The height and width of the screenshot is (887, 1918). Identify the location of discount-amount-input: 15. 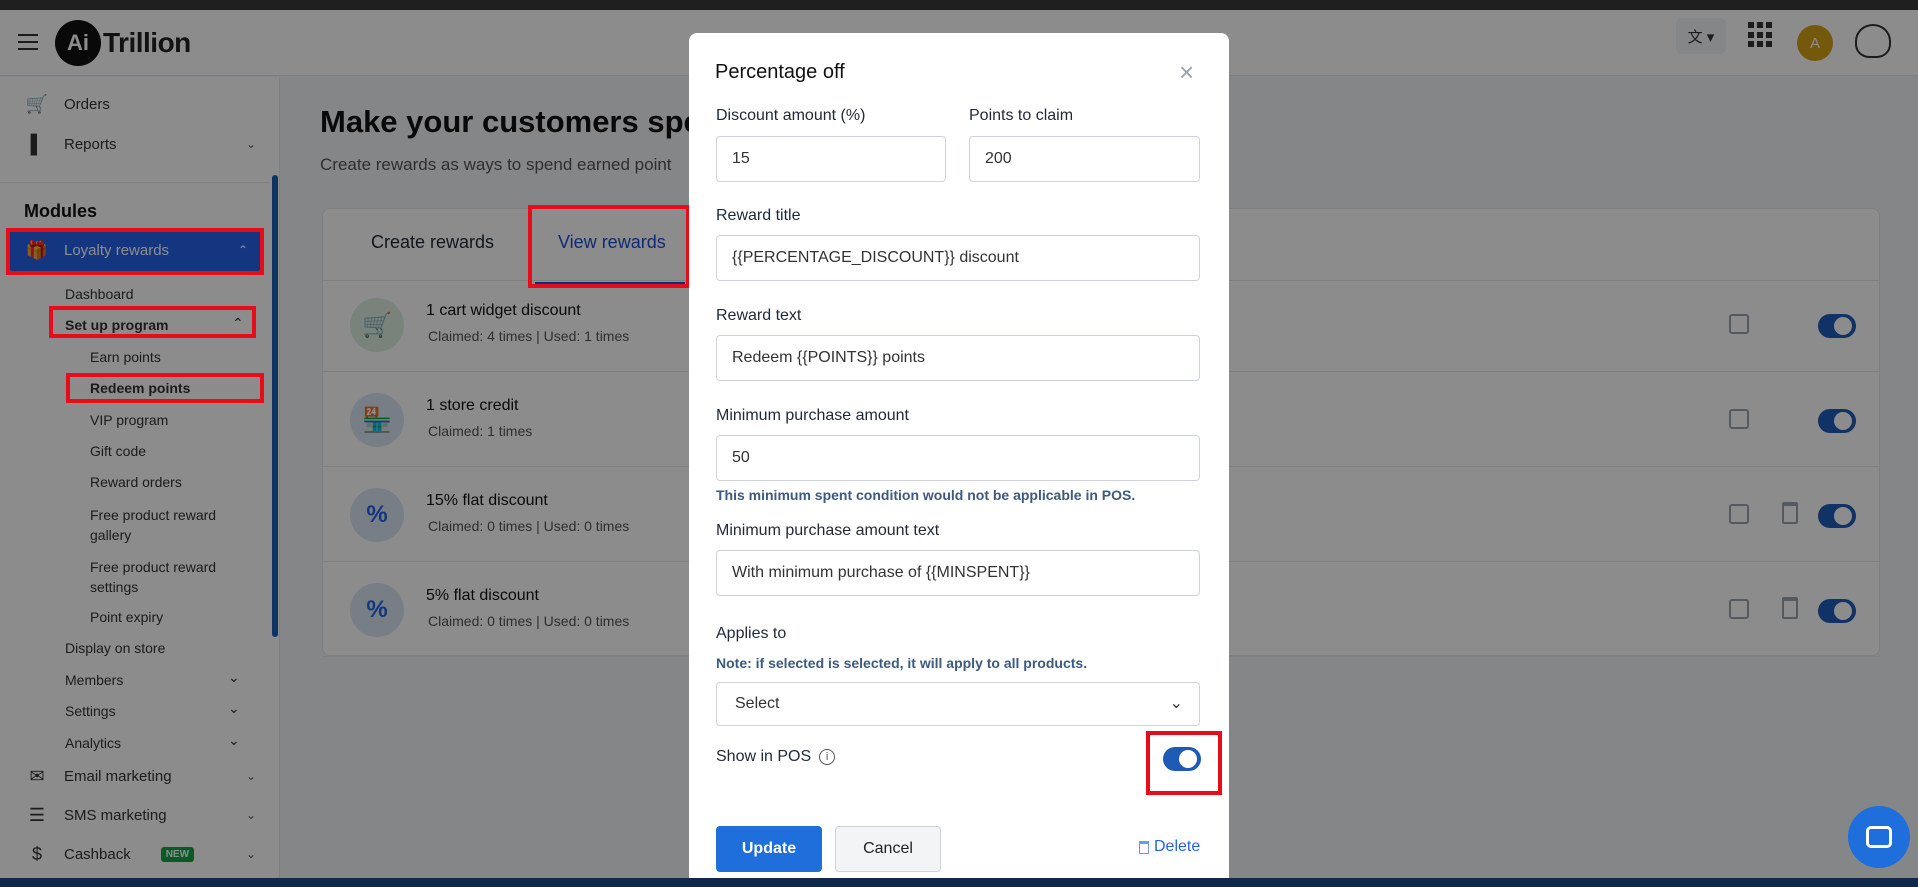
(831, 159).